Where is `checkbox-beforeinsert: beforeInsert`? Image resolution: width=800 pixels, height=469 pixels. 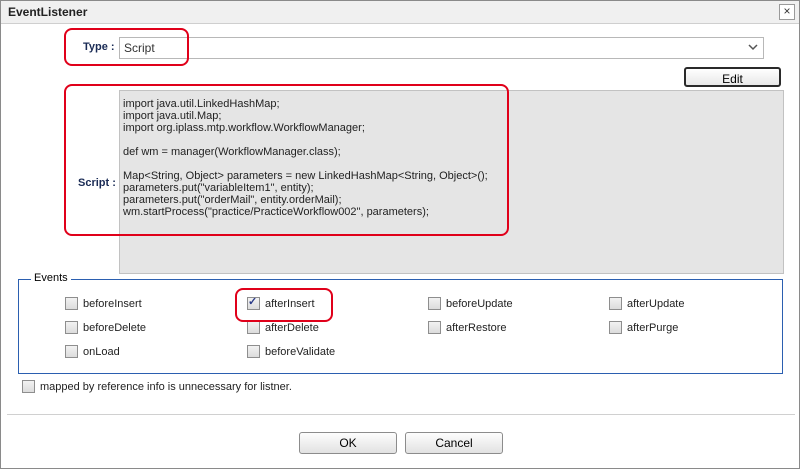 checkbox-beforeinsert: beforeInsert is located at coordinates (103, 303).